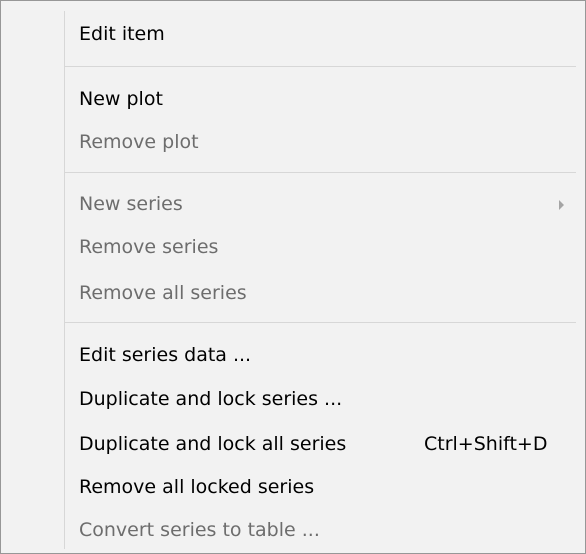 The width and height of the screenshot is (586, 554). I want to click on menu-item-label: Remove all series, so click(163, 293).